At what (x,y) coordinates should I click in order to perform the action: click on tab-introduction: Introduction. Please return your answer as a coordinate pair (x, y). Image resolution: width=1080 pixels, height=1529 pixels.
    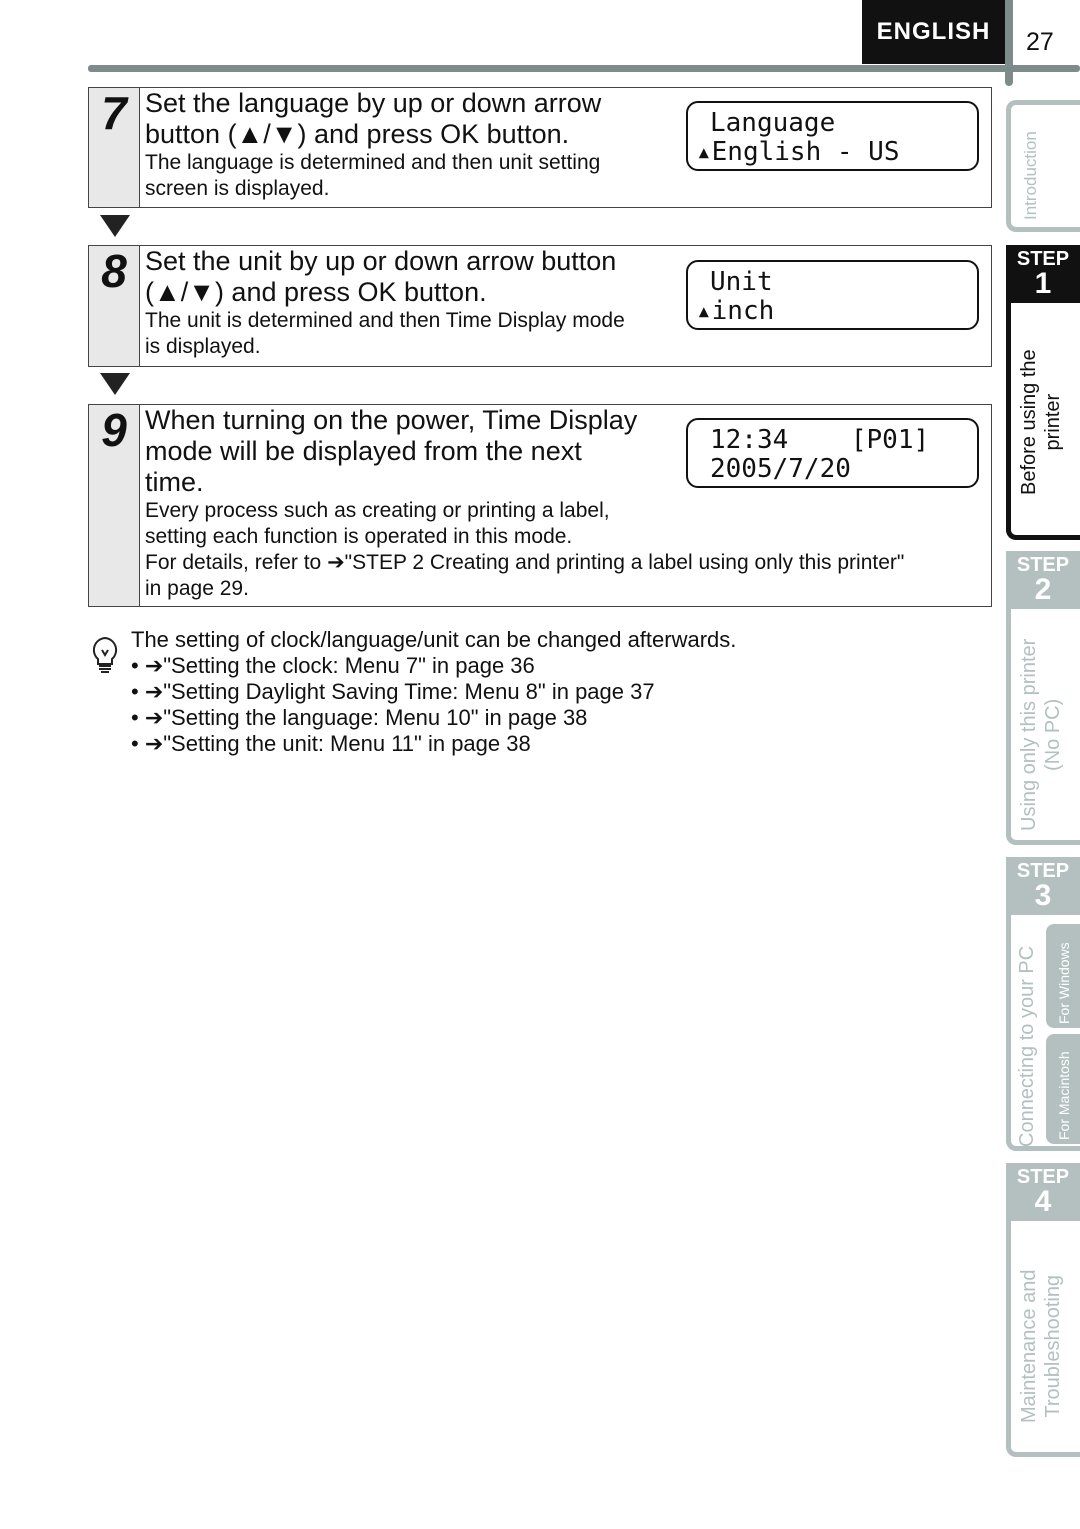
    Looking at the image, I should click on (1043, 166).